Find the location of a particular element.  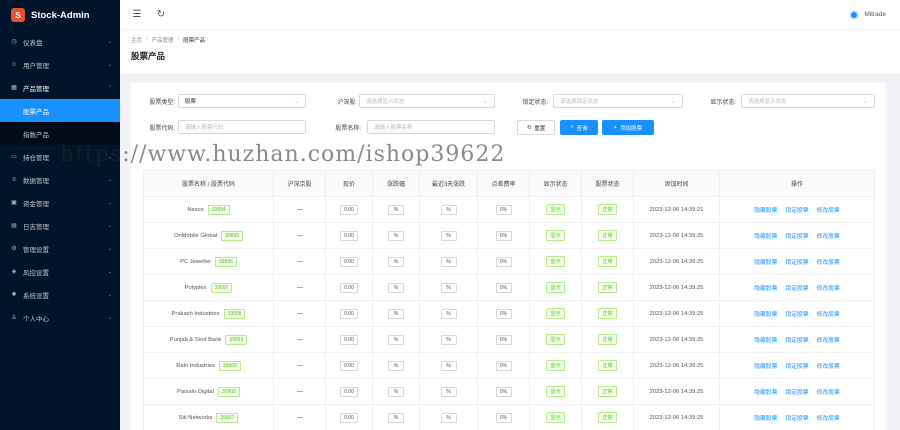

breadcrumb-product: 产品管理 is located at coordinates (163, 40).